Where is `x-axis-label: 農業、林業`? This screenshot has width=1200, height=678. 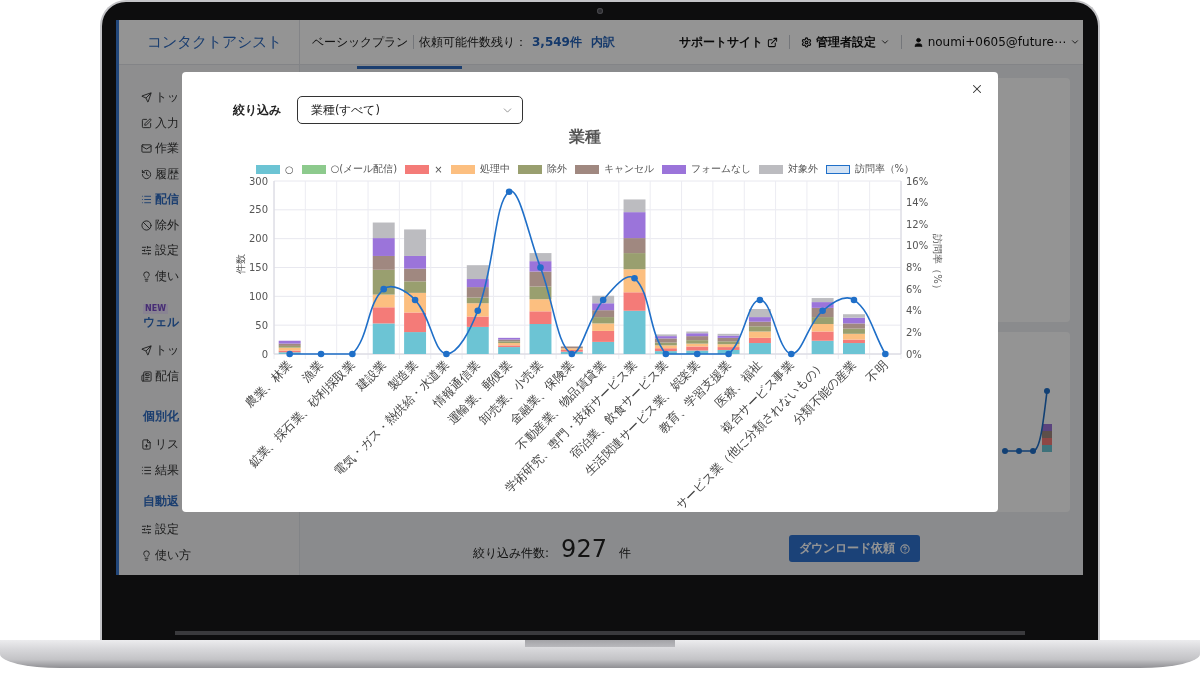
x-axis-label: 農業、林業 is located at coordinates (268, 384).